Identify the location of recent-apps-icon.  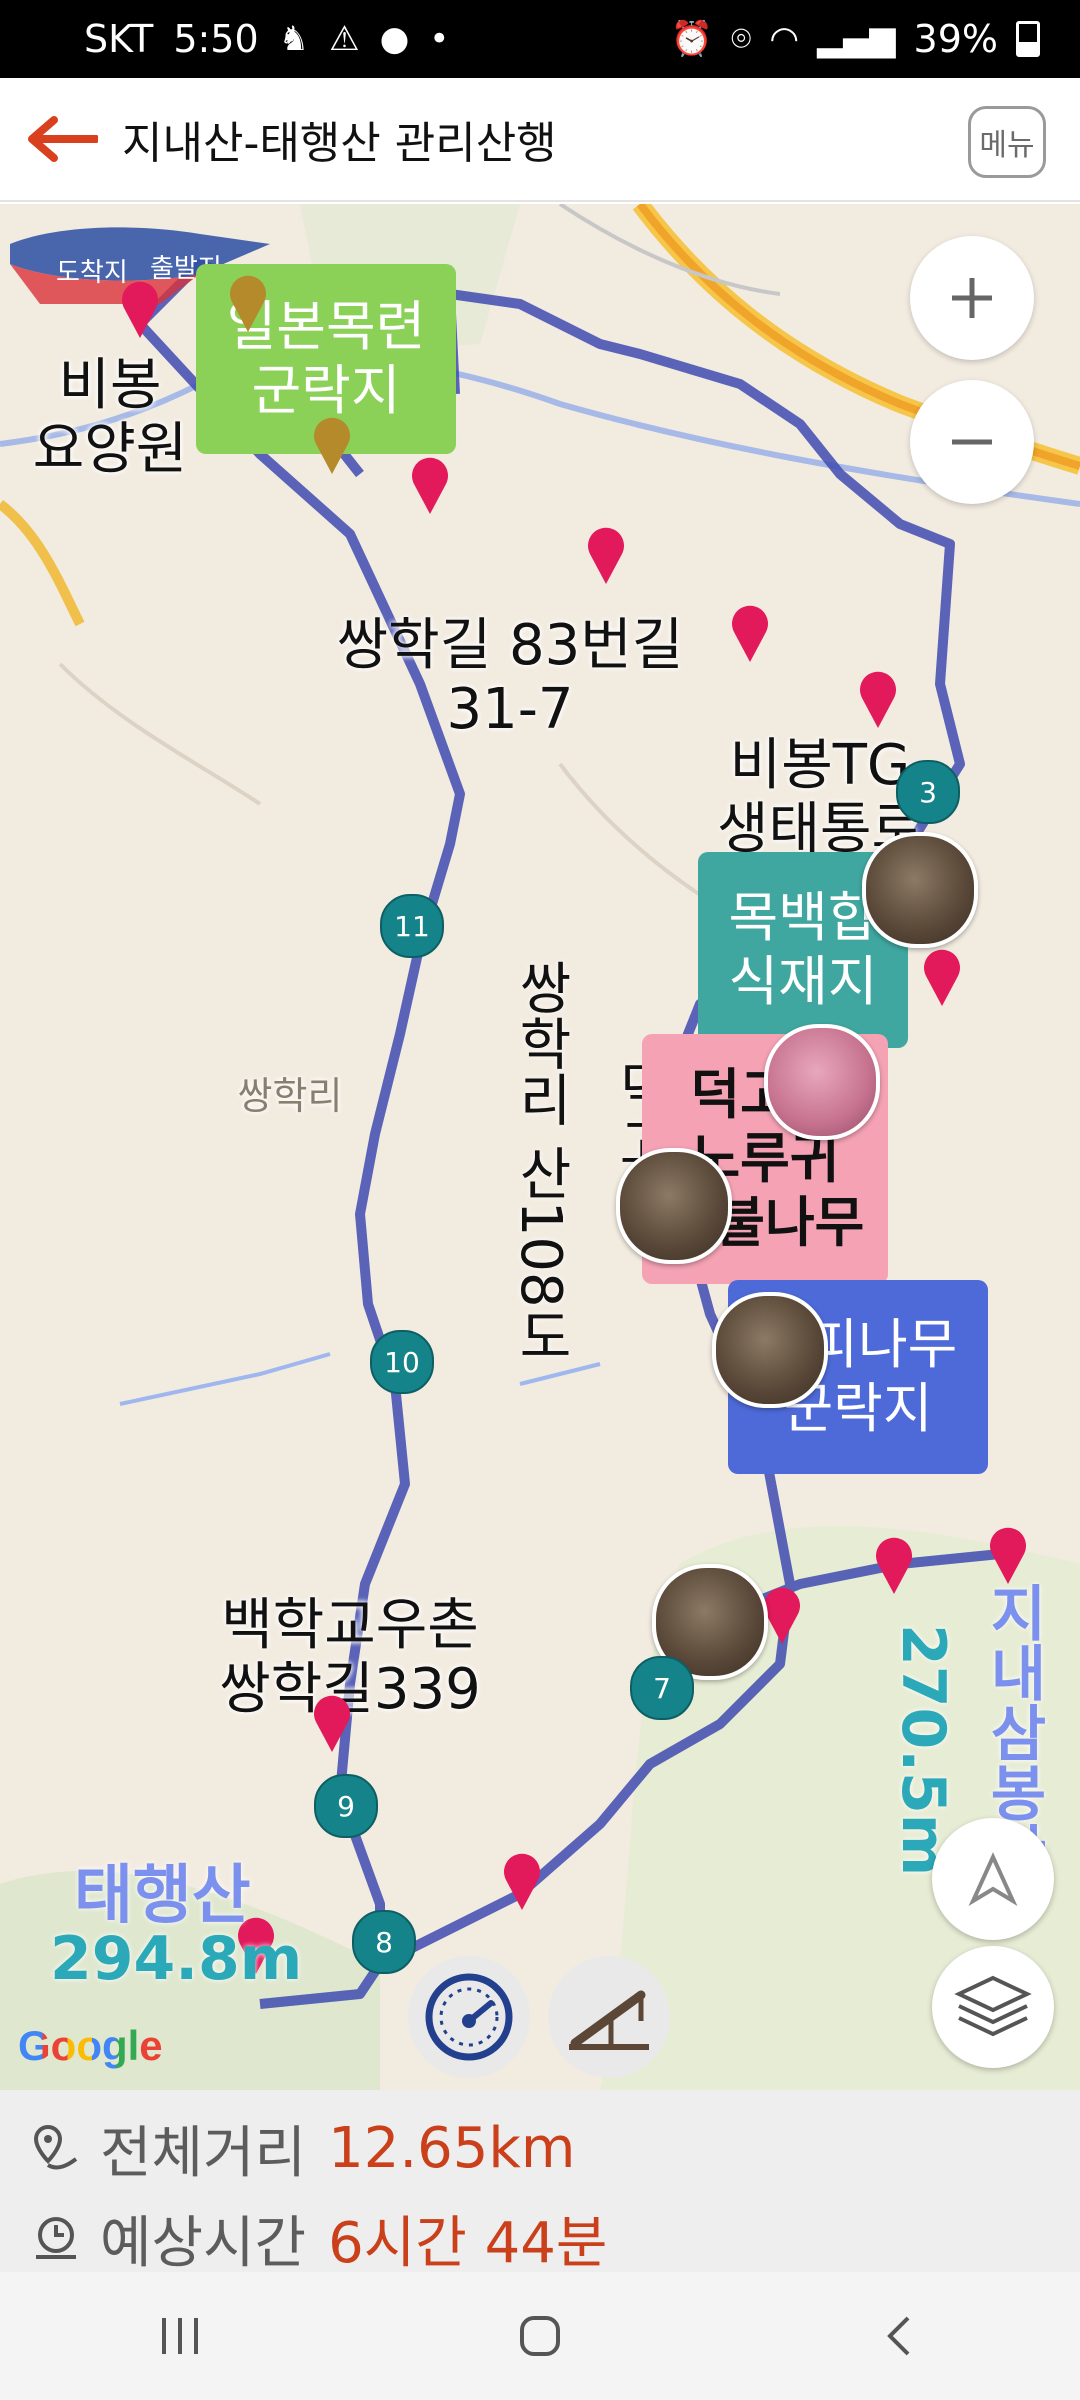
(180, 2336).